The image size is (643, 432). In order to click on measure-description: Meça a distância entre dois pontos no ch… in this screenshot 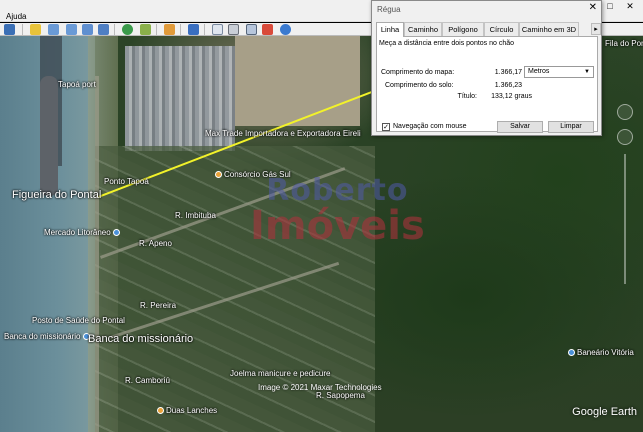, I will do `click(447, 43)`.